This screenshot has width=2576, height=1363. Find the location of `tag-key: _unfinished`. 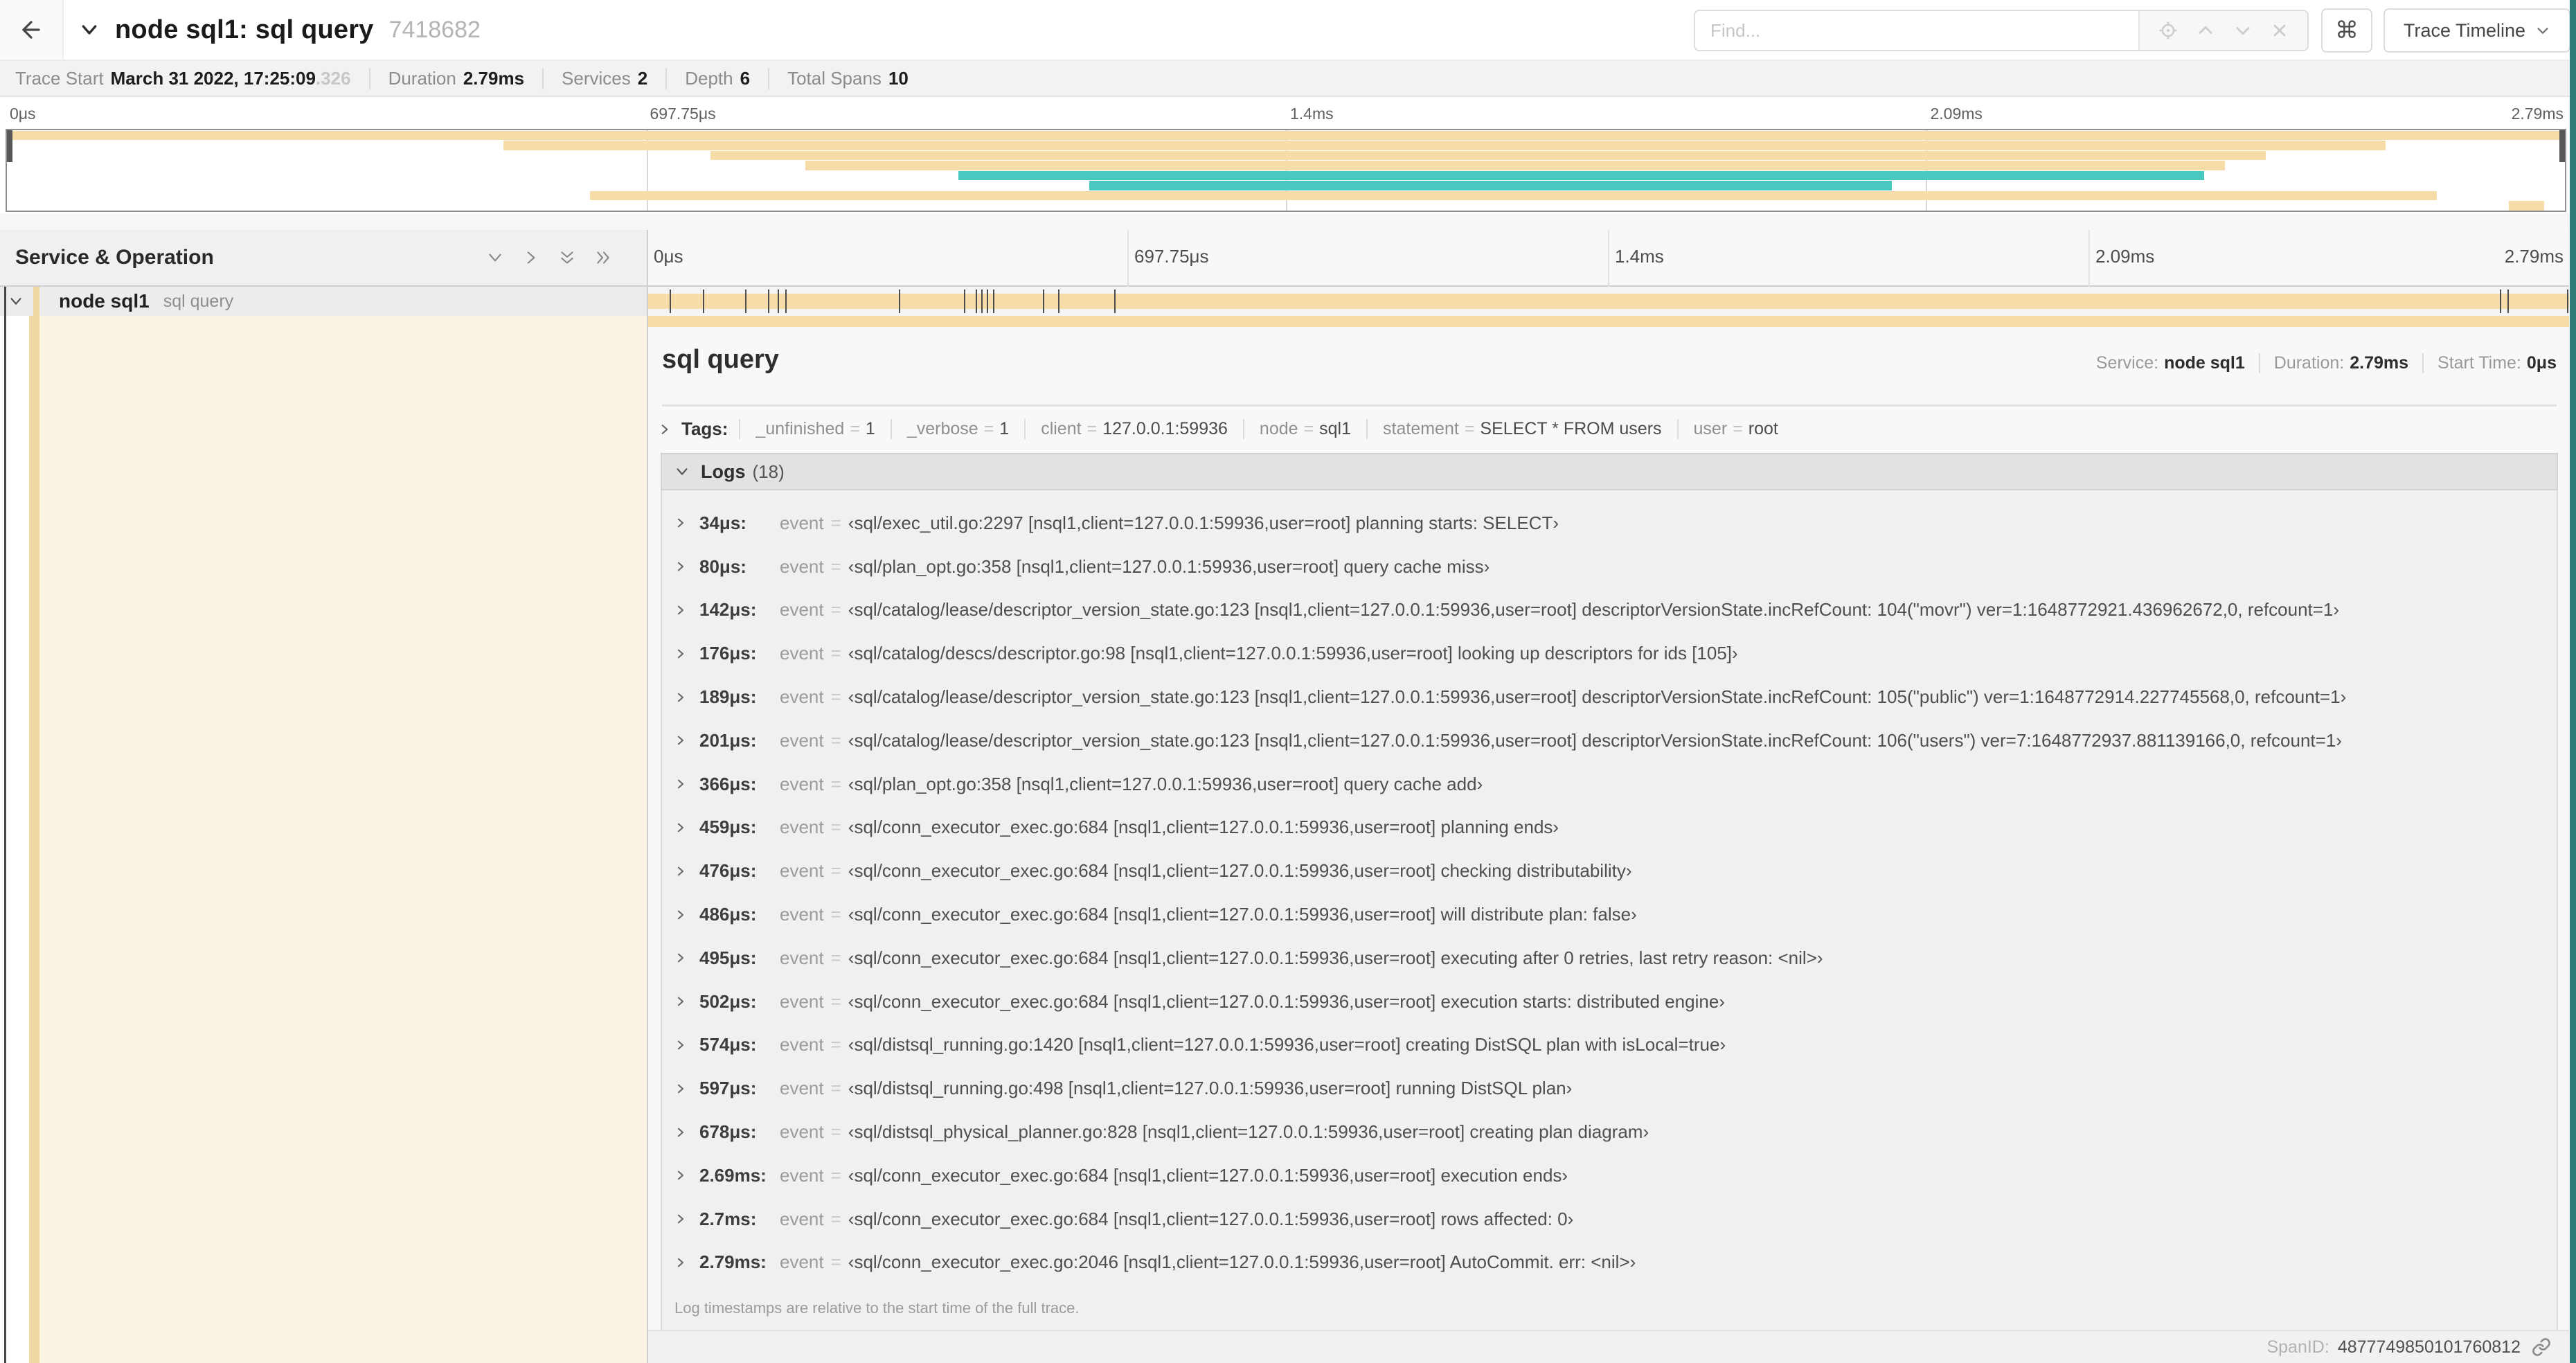

tag-key: _unfinished is located at coordinates (800, 429).